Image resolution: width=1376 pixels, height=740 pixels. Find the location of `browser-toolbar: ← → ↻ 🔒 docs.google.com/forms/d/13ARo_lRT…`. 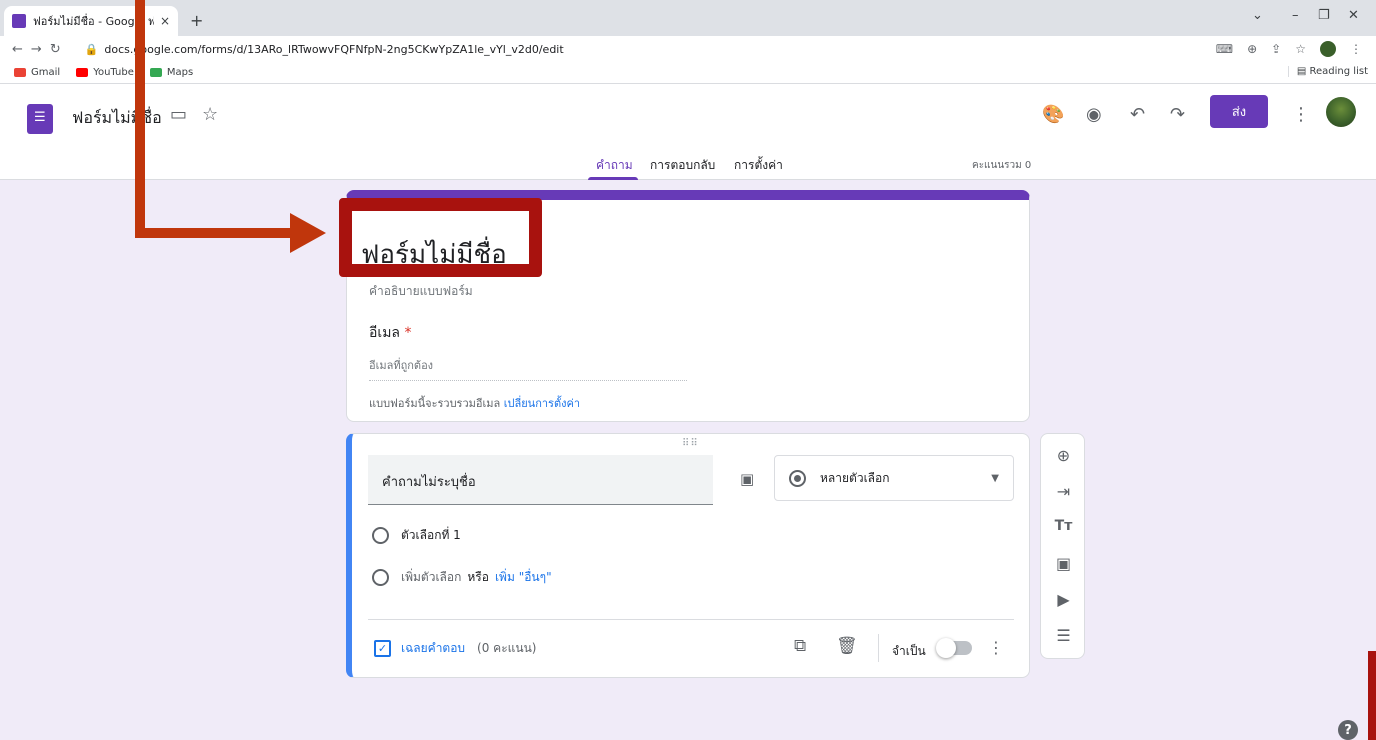

browser-toolbar: ← → ↻ 🔒 docs.google.com/forms/d/13ARo_lRT… is located at coordinates (688, 49).